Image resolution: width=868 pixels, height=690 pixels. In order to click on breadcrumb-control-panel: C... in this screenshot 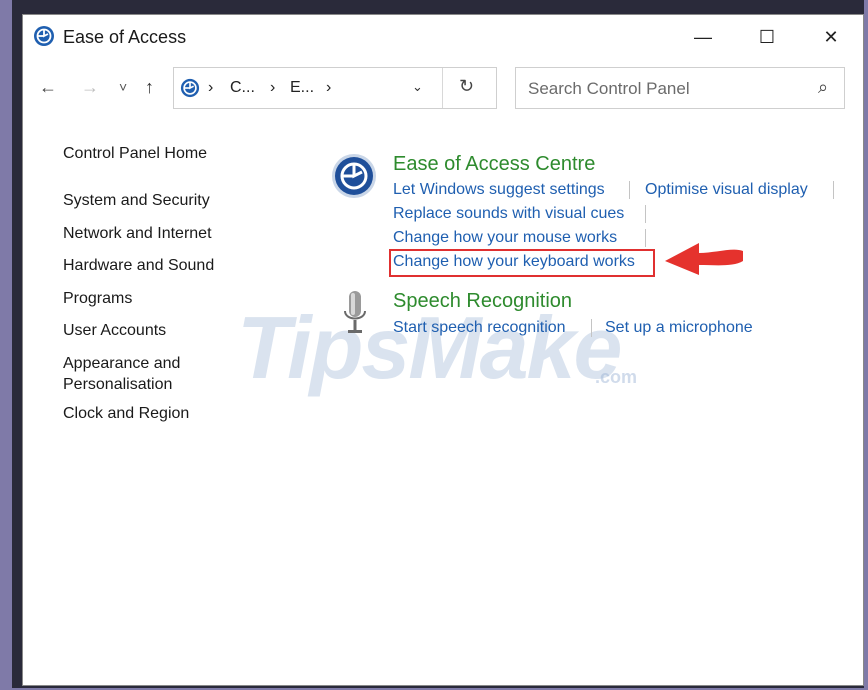, I will do `click(242, 88)`.